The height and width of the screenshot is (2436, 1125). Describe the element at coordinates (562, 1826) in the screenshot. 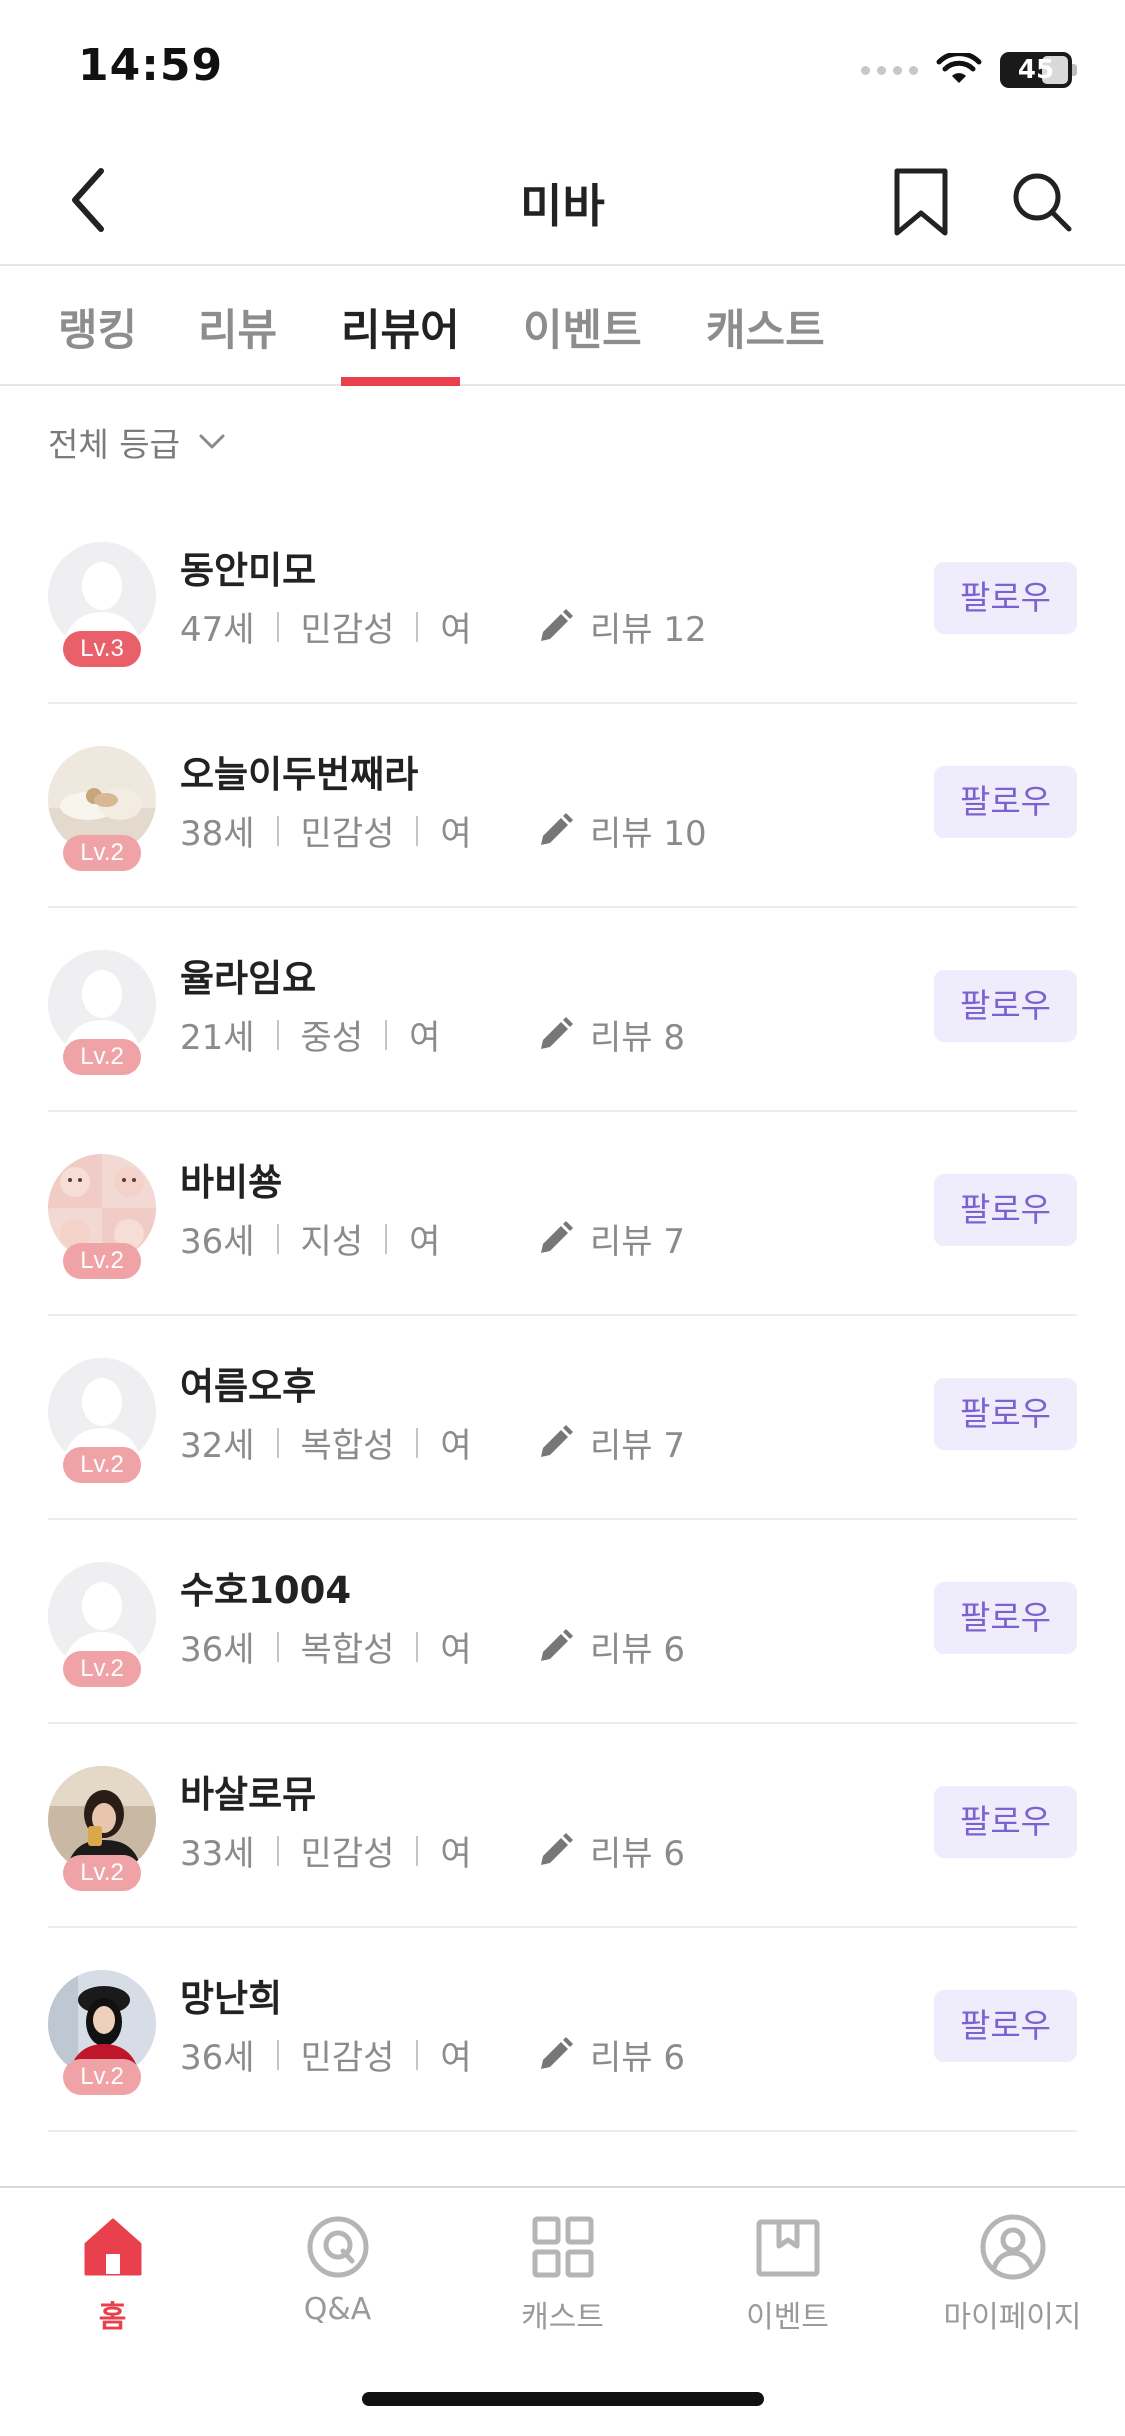

I see `reviewer-row: Lv.2 바살로뮤 33세 민감성 여 리뷰 6 팔로우` at that location.